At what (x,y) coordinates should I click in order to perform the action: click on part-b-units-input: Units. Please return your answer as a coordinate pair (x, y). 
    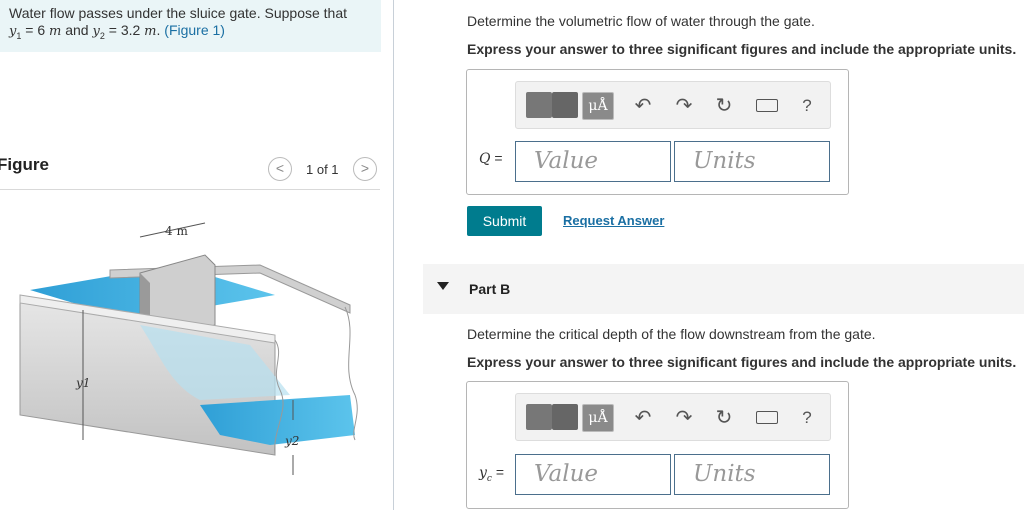
    Looking at the image, I should click on (752, 474).